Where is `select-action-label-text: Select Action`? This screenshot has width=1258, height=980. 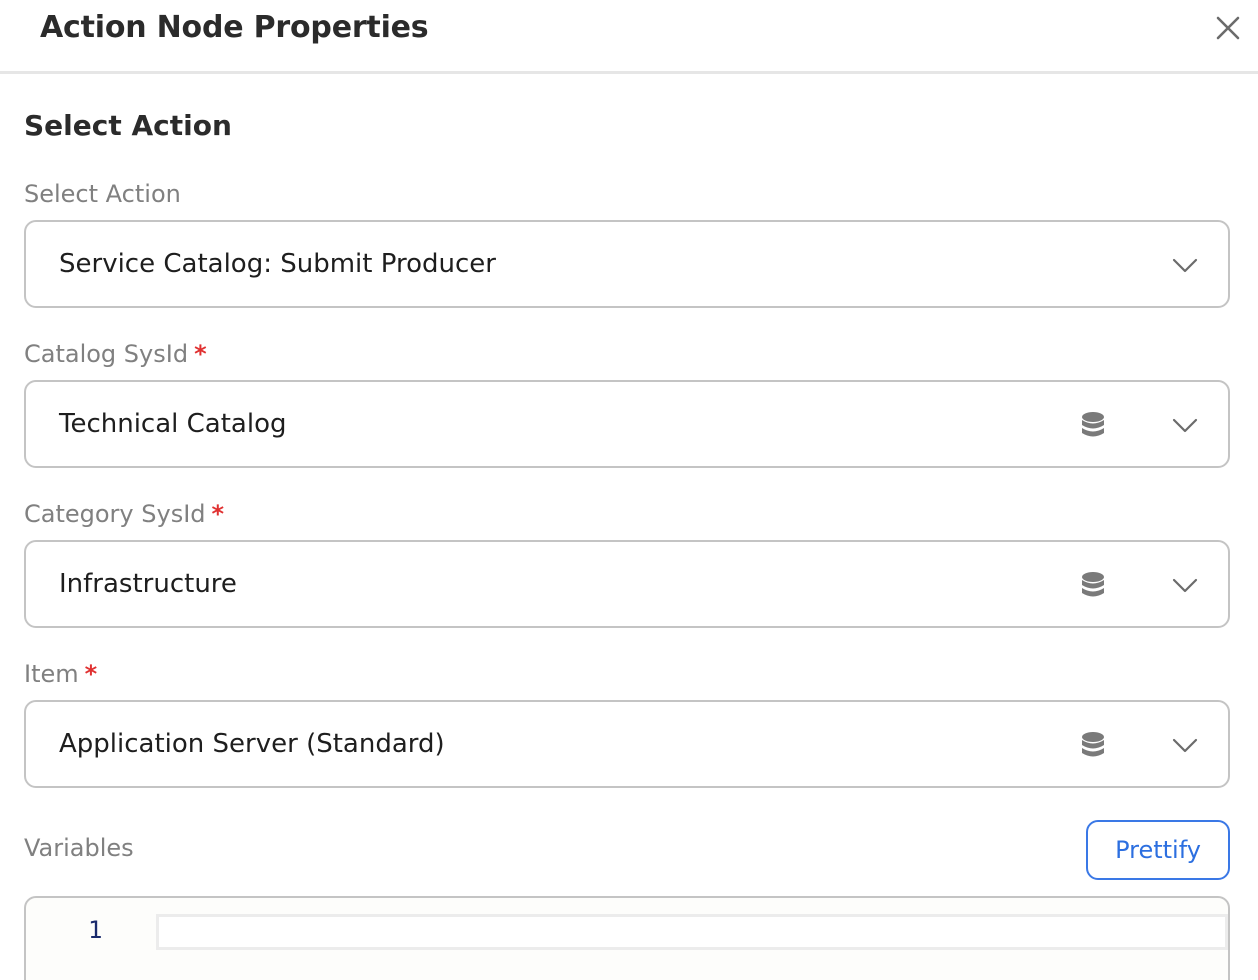 select-action-label-text: Select Action is located at coordinates (102, 194).